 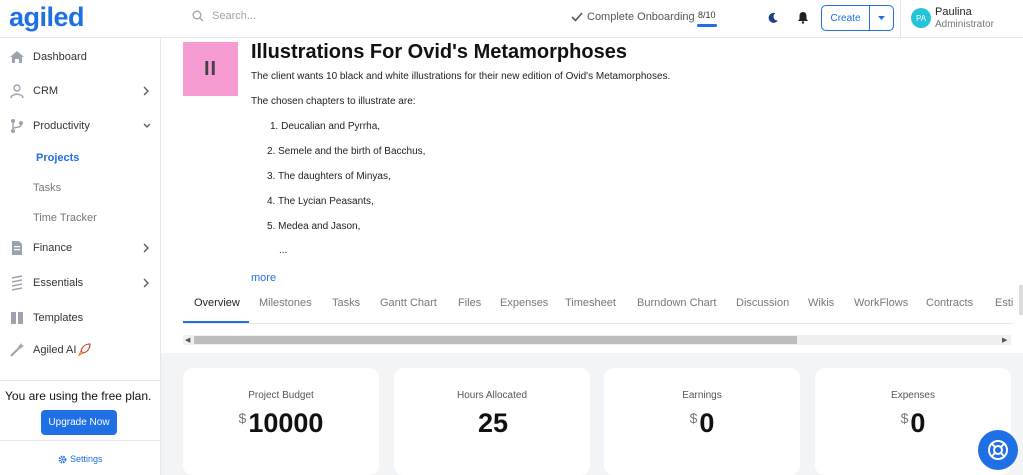 What do you see at coordinates (312, 16) in the screenshot?
I see `search-input` at bounding box center [312, 16].